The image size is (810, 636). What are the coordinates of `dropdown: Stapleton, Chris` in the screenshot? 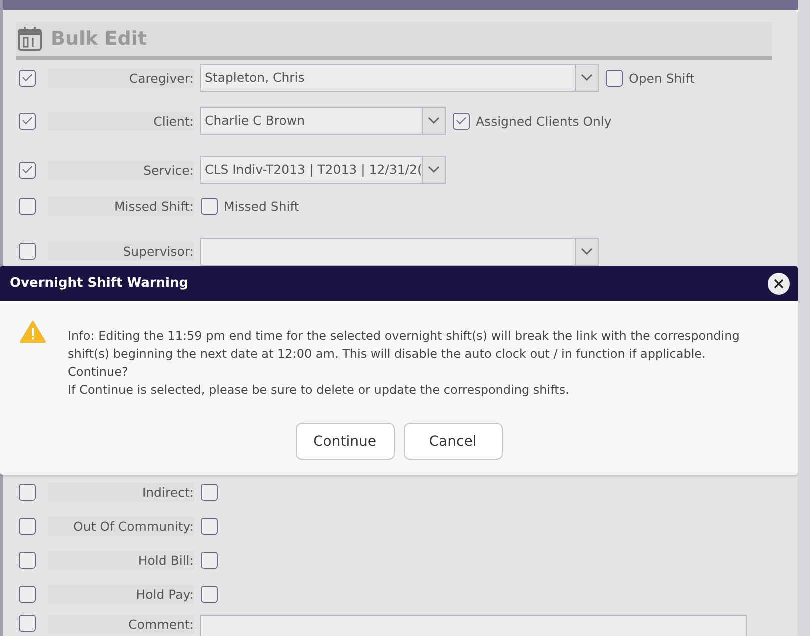 It's located at (399, 78).